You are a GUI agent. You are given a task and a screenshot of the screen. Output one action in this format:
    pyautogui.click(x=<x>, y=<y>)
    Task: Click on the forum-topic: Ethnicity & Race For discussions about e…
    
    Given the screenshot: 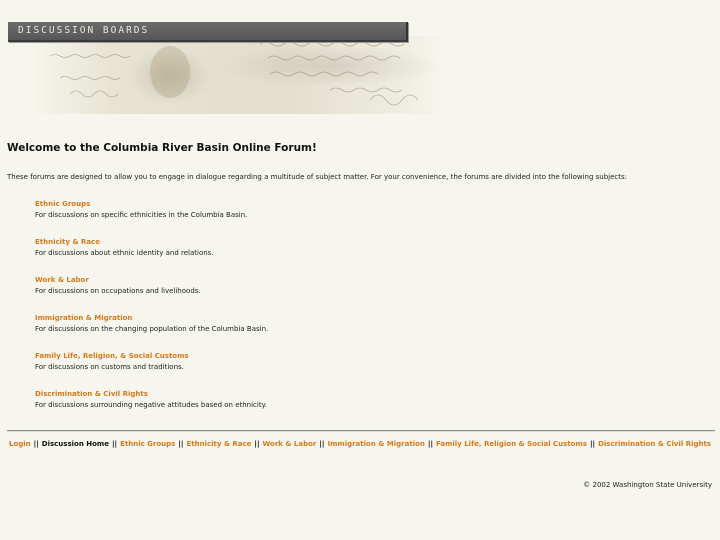 What is the action you would take?
    pyautogui.click(x=285, y=256)
    